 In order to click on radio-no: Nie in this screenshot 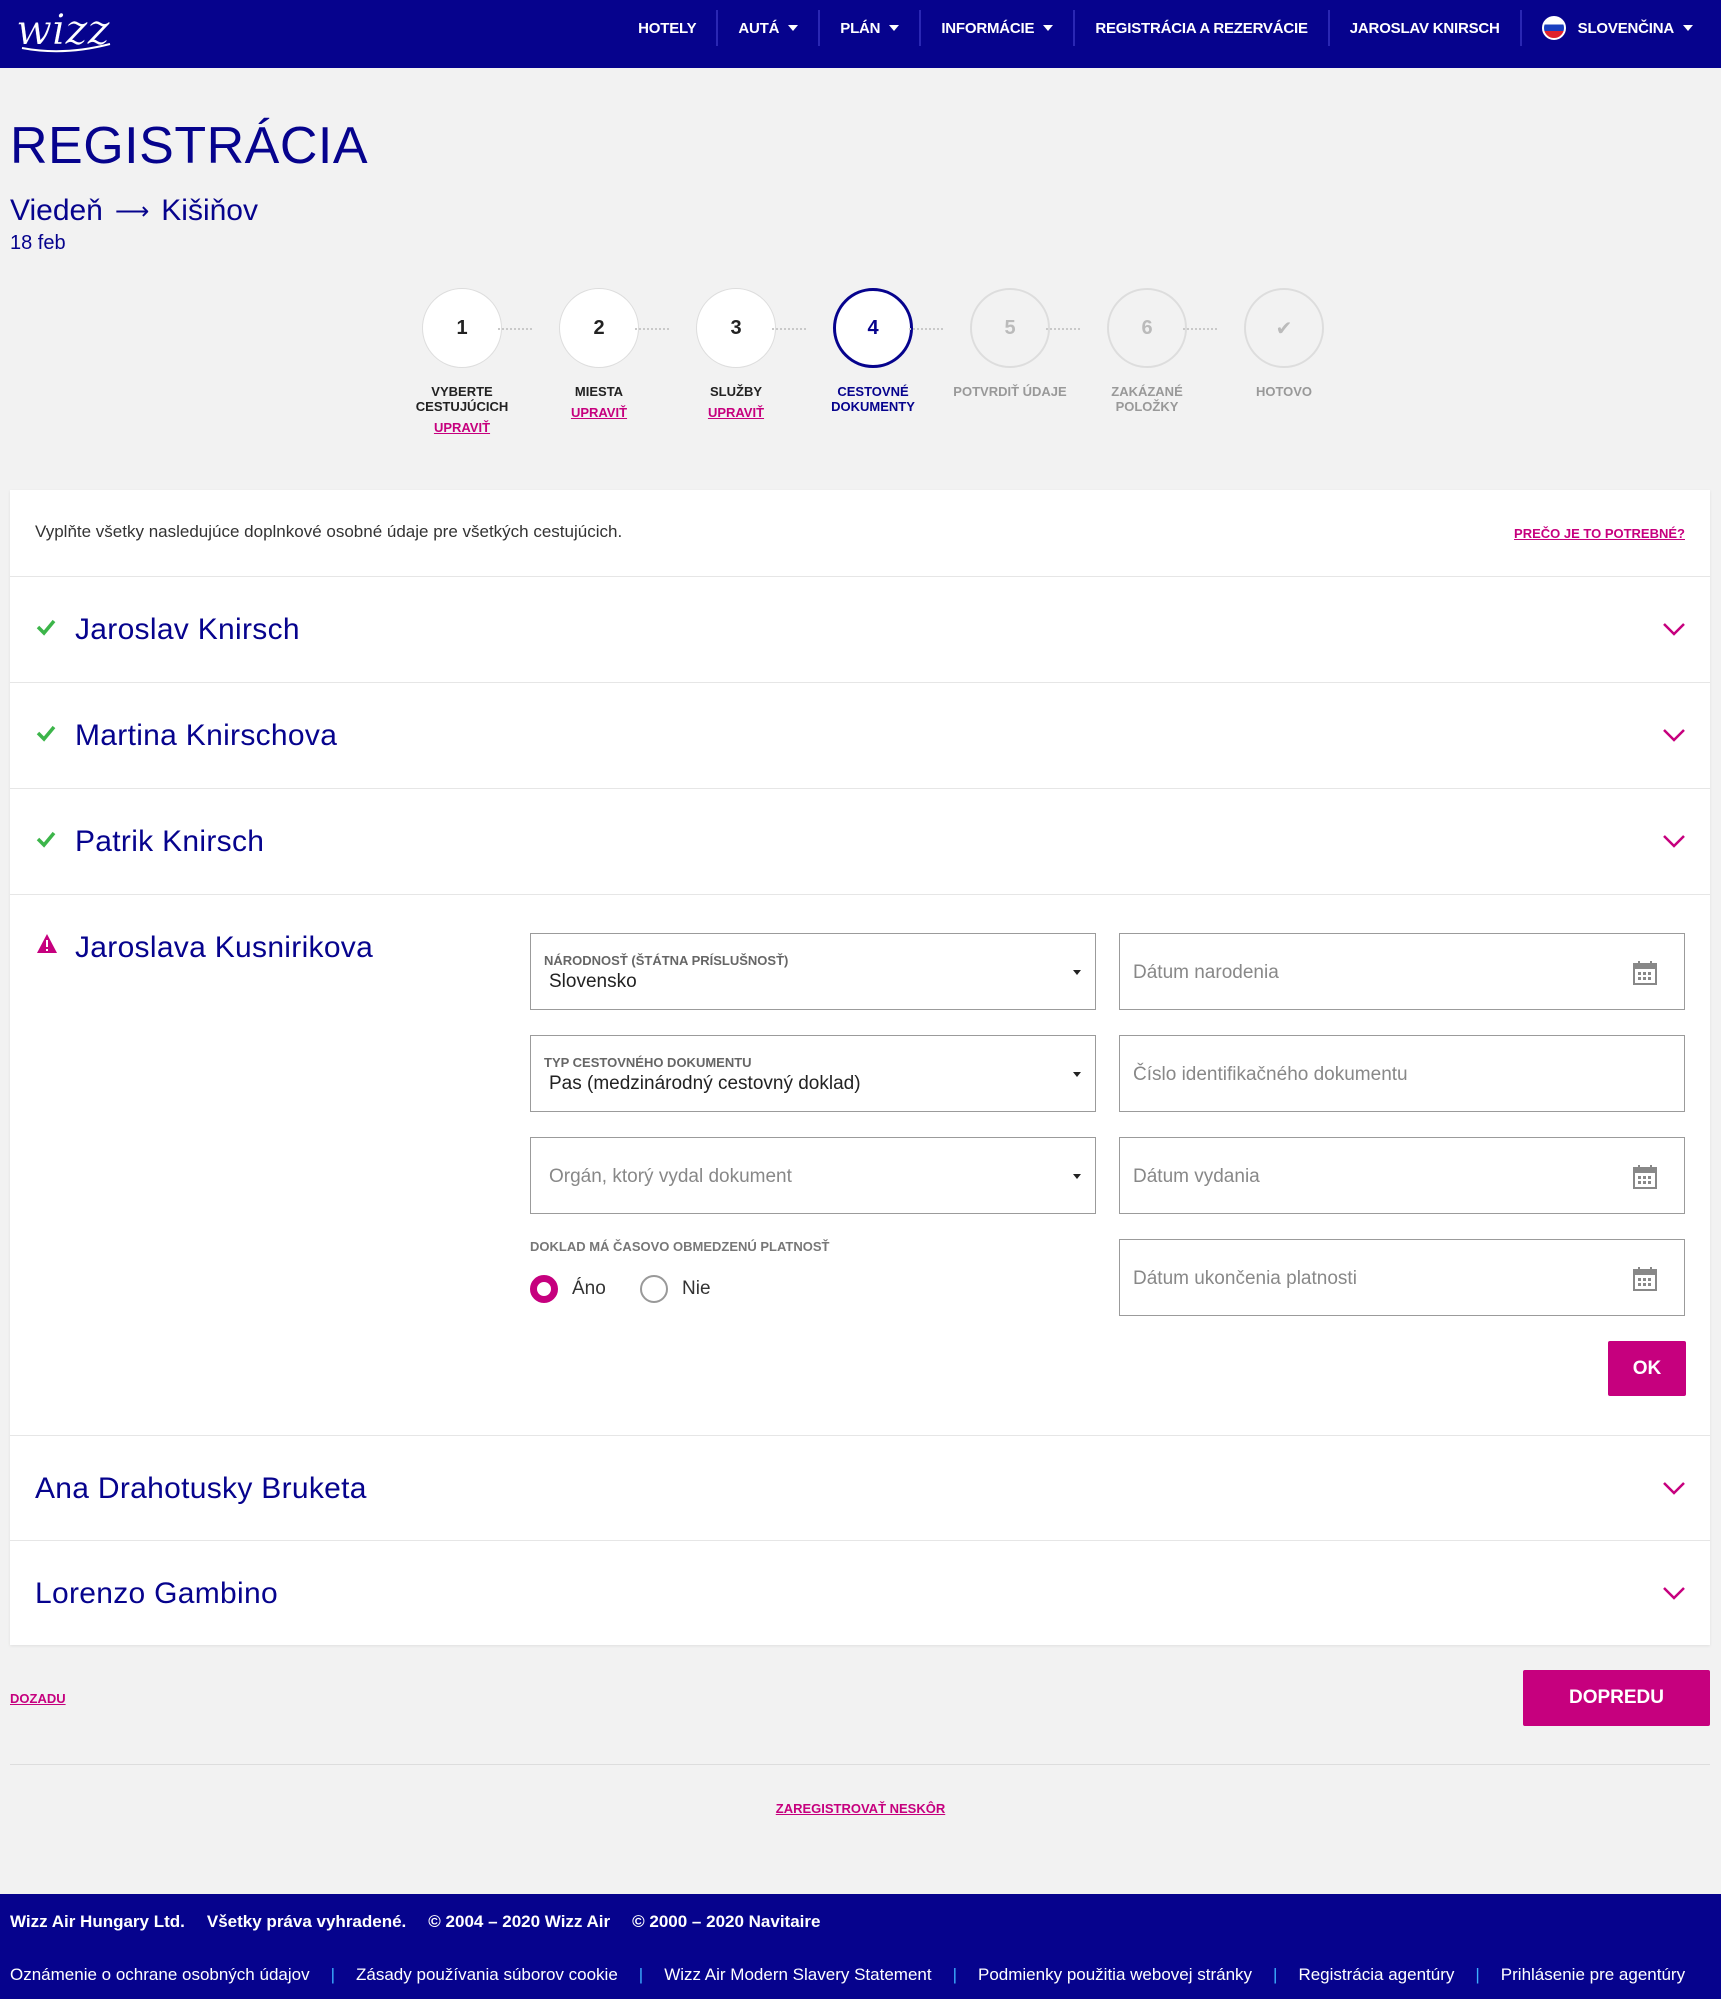, I will do `click(675, 1289)`.